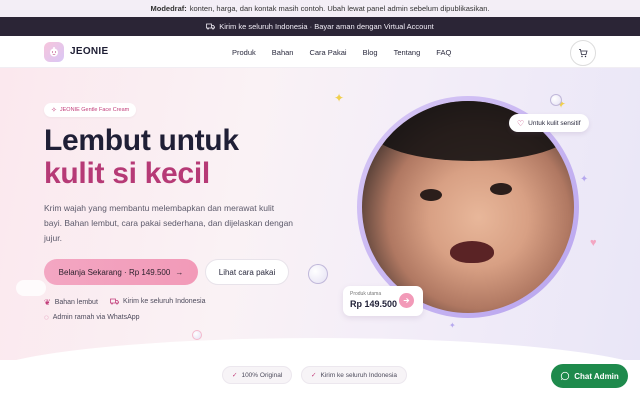 Image resolution: width=640 pixels, height=400 pixels. What do you see at coordinates (127, 173) in the screenshot?
I see `hero-title-line2: kulit si kecil` at bounding box center [127, 173].